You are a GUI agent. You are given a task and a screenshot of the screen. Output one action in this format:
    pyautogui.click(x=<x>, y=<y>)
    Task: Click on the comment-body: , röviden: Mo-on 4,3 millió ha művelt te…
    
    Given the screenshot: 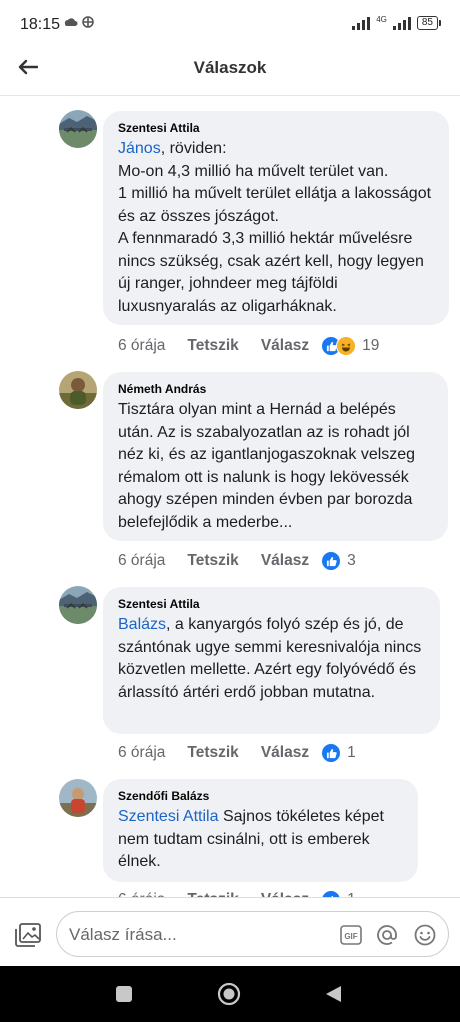 What is the action you would take?
    pyautogui.click(x=275, y=227)
    